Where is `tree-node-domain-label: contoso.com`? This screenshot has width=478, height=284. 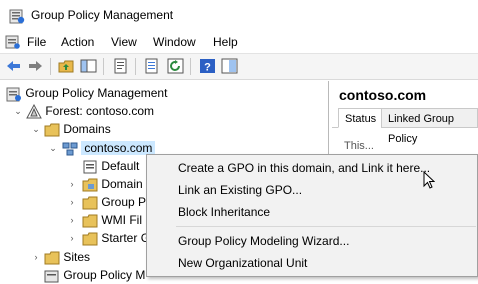
tree-node-domain-label: contoso.com is located at coordinates (118, 148).